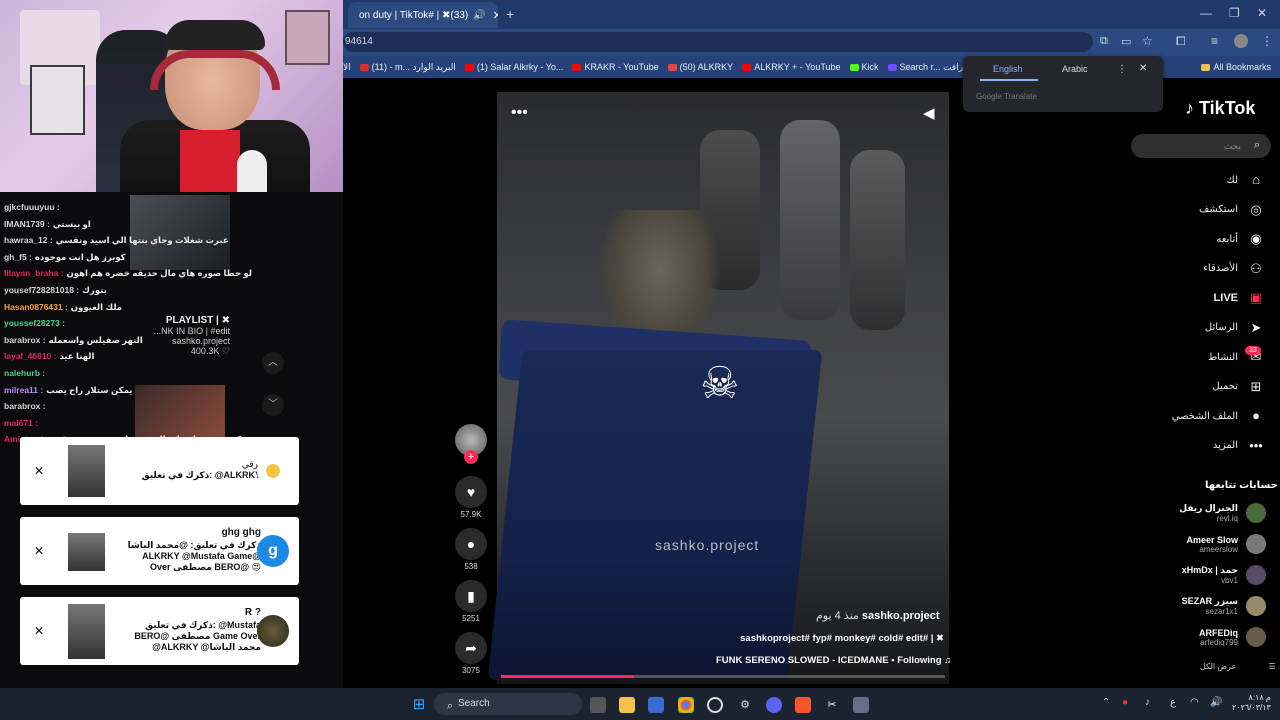 The image size is (1280, 720). What do you see at coordinates (901, 616) in the screenshot?
I see `author-name: sashko.project` at bounding box center [901, 616].